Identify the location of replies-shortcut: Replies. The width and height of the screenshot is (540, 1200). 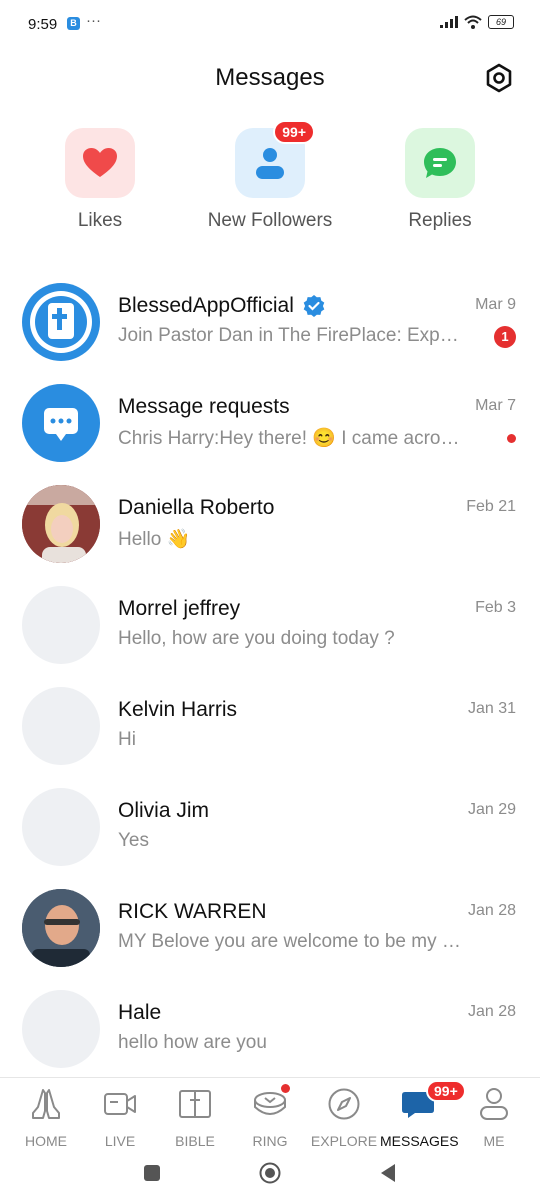
(440, 180).